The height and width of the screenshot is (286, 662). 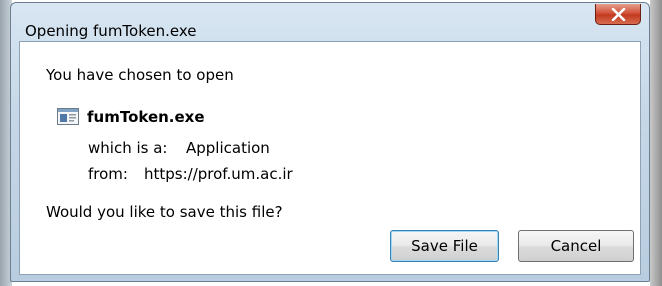 What do you see at coordinates (68, 116) in the screenshot?
I see `application-file-icon` at bounding box center [68, 116].